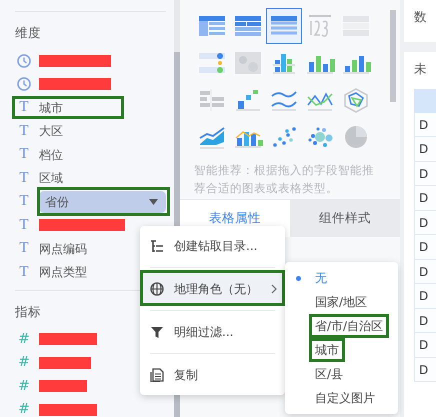 This screenshot has height=417, width=436. What do you see at coordinates (57, 202) in the screenshot?
I see `field-label: 省份` at bounding box center [57, 202].